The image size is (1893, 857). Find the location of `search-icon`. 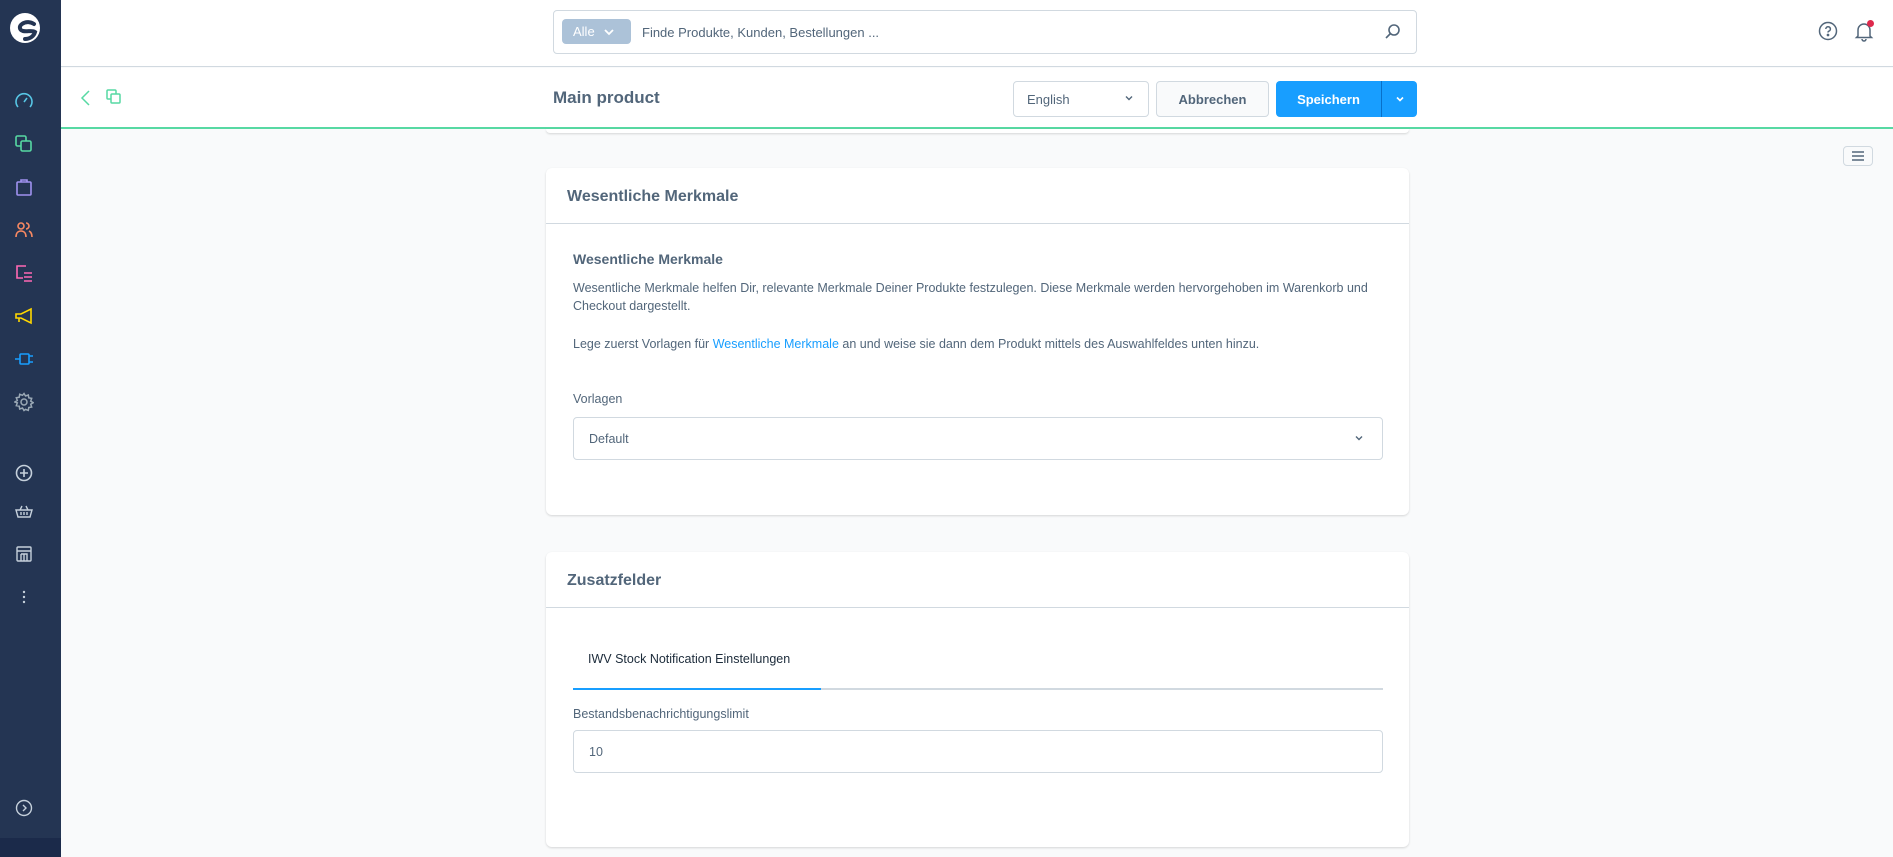

search-icon is located at coordinates (1393, 32).